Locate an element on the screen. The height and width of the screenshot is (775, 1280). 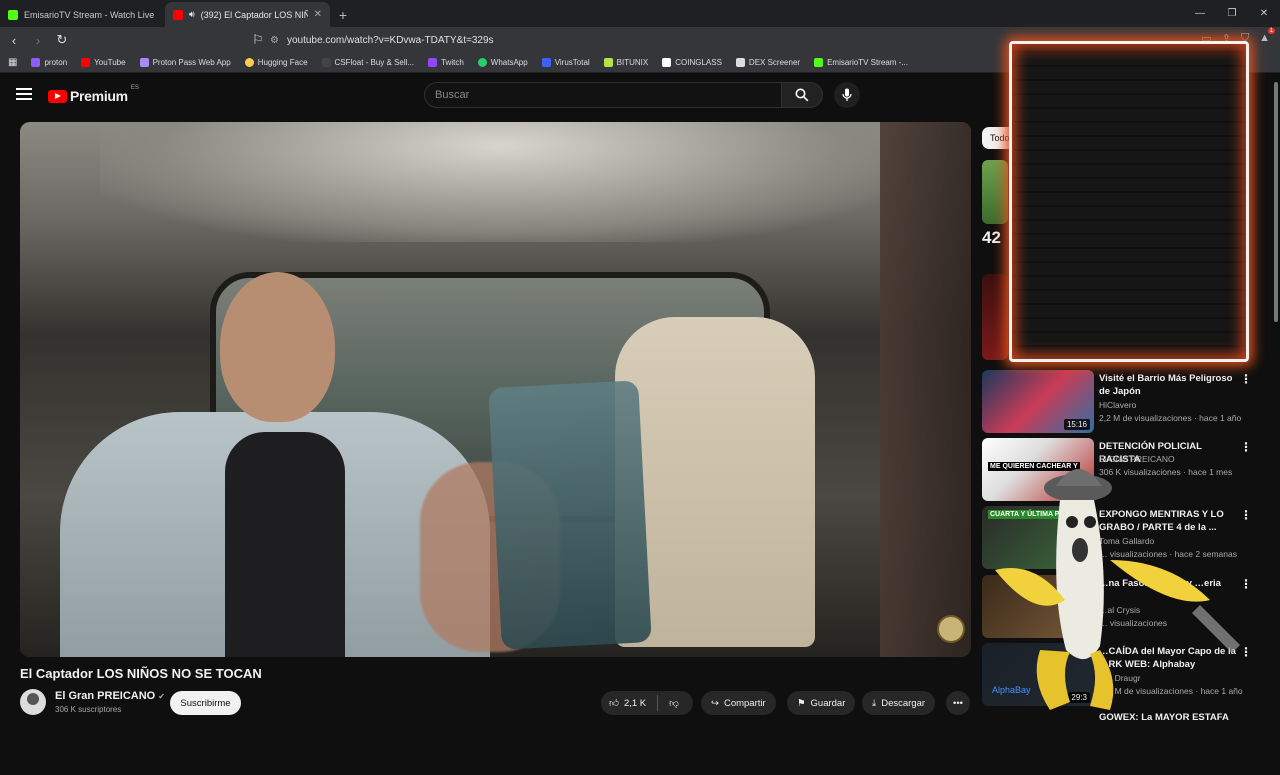
recommendation-meta: …6 M de visualizaciones · hace 1 año is located at coordinates (1171, 691).